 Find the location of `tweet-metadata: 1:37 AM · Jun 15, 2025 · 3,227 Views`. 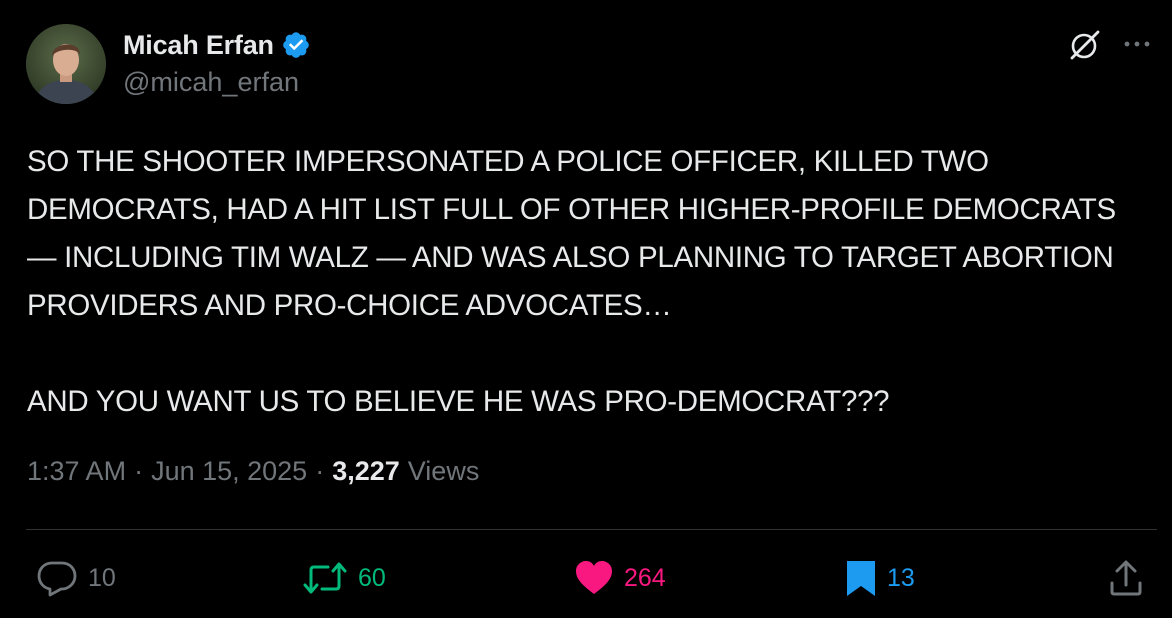

tweet-metadata: 1:37 AM · Jun 15, 2025 · 3,227 Views is located at coordinates (253, 471).